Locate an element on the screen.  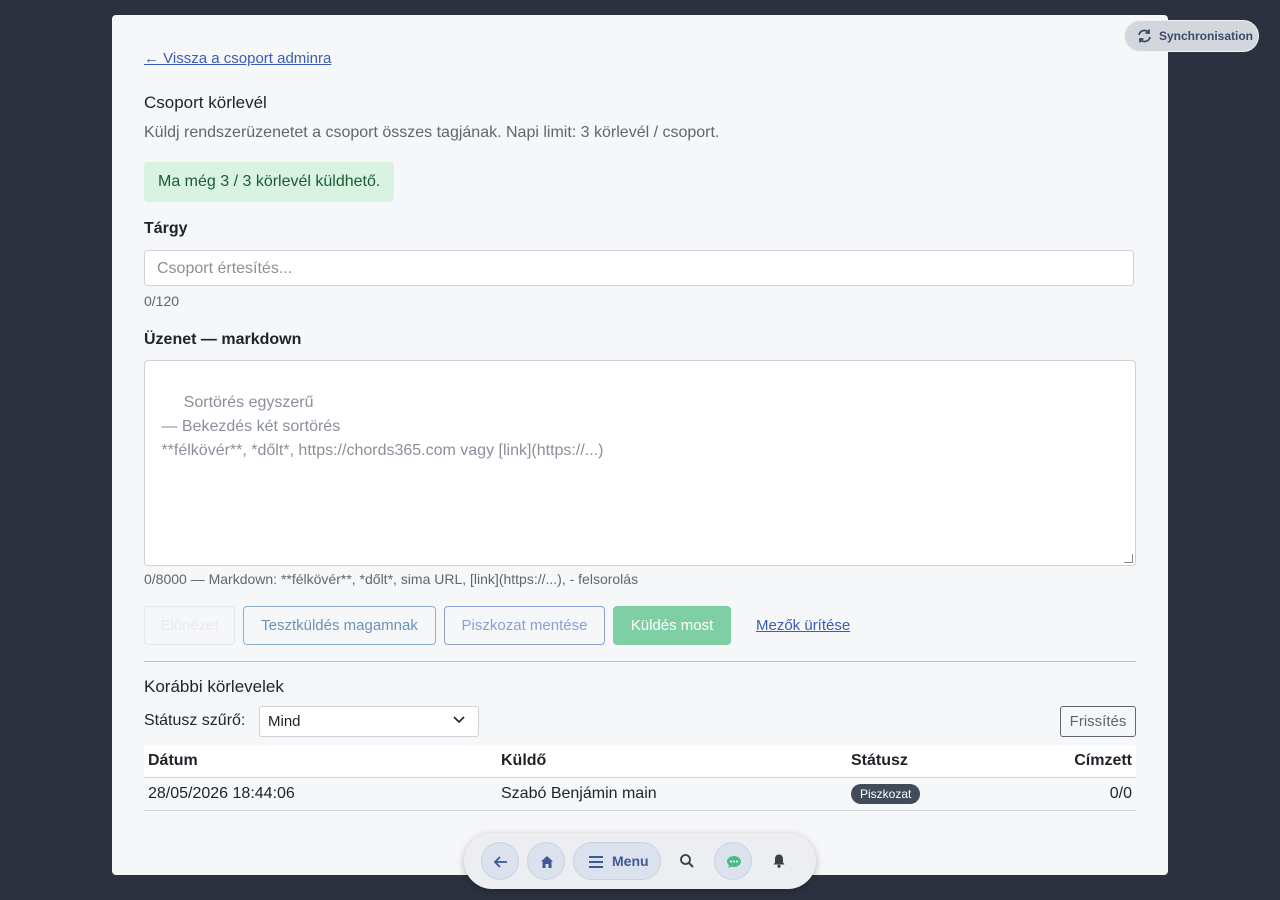
chevron-down-icon is located at coordinates (459, 720).